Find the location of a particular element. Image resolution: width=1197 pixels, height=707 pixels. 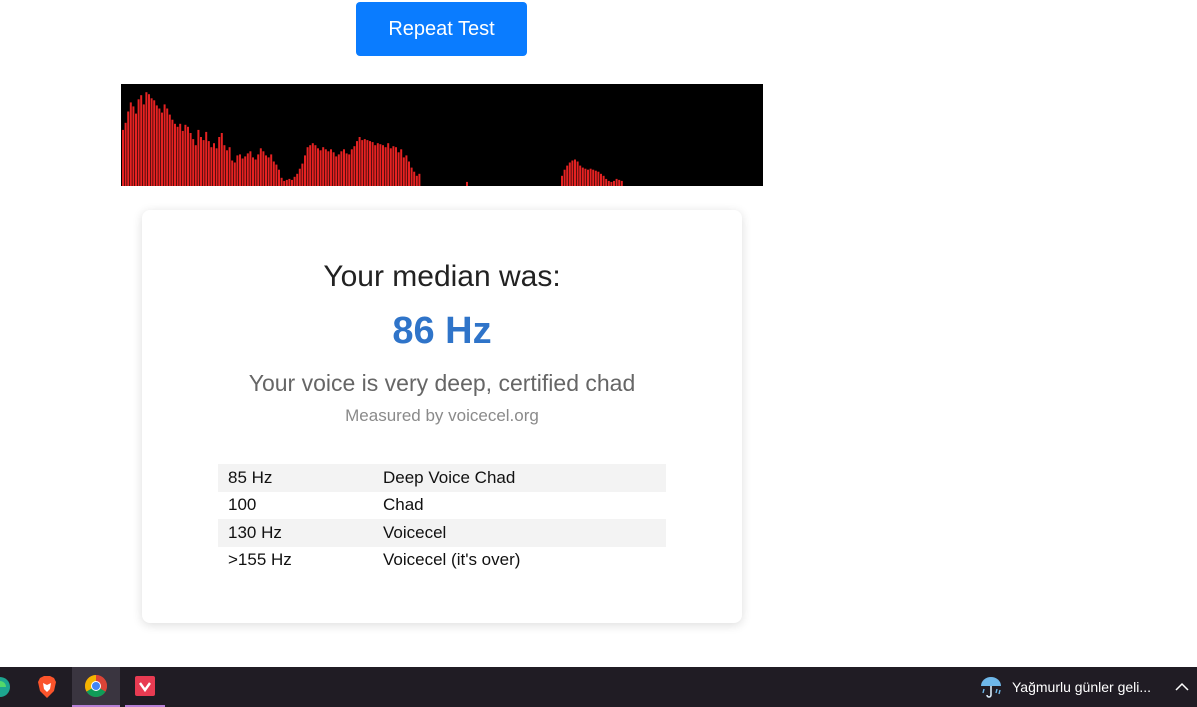

show-hidden-icons-button is located at coordinates (1182, 687).